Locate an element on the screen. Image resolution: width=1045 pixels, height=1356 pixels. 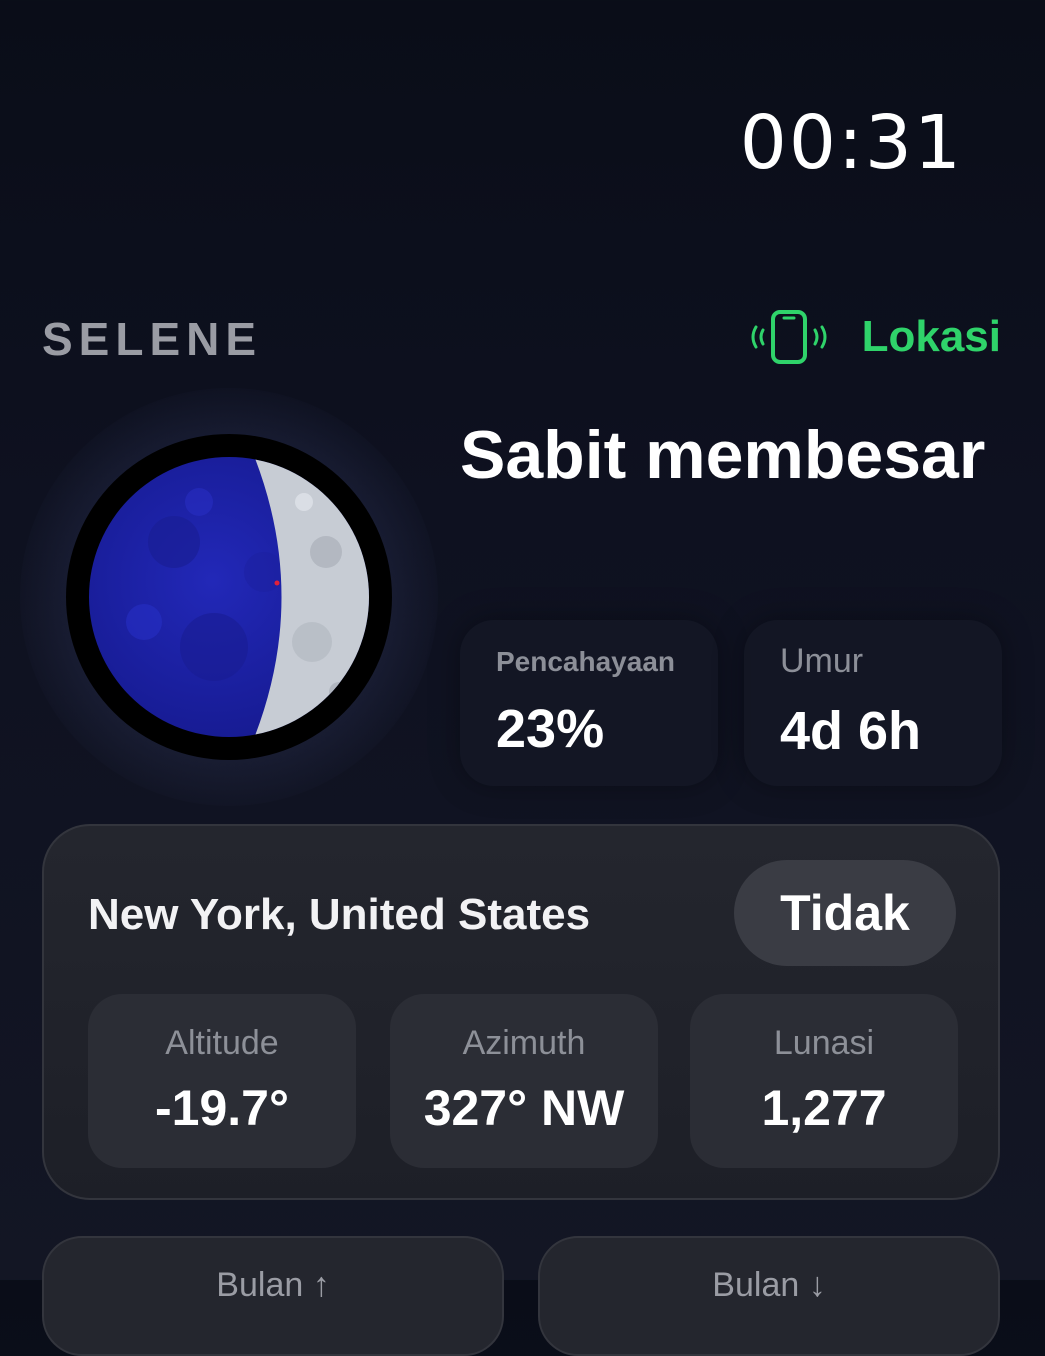
location-button-label: Lokasi is located at coordinates (931, 336).